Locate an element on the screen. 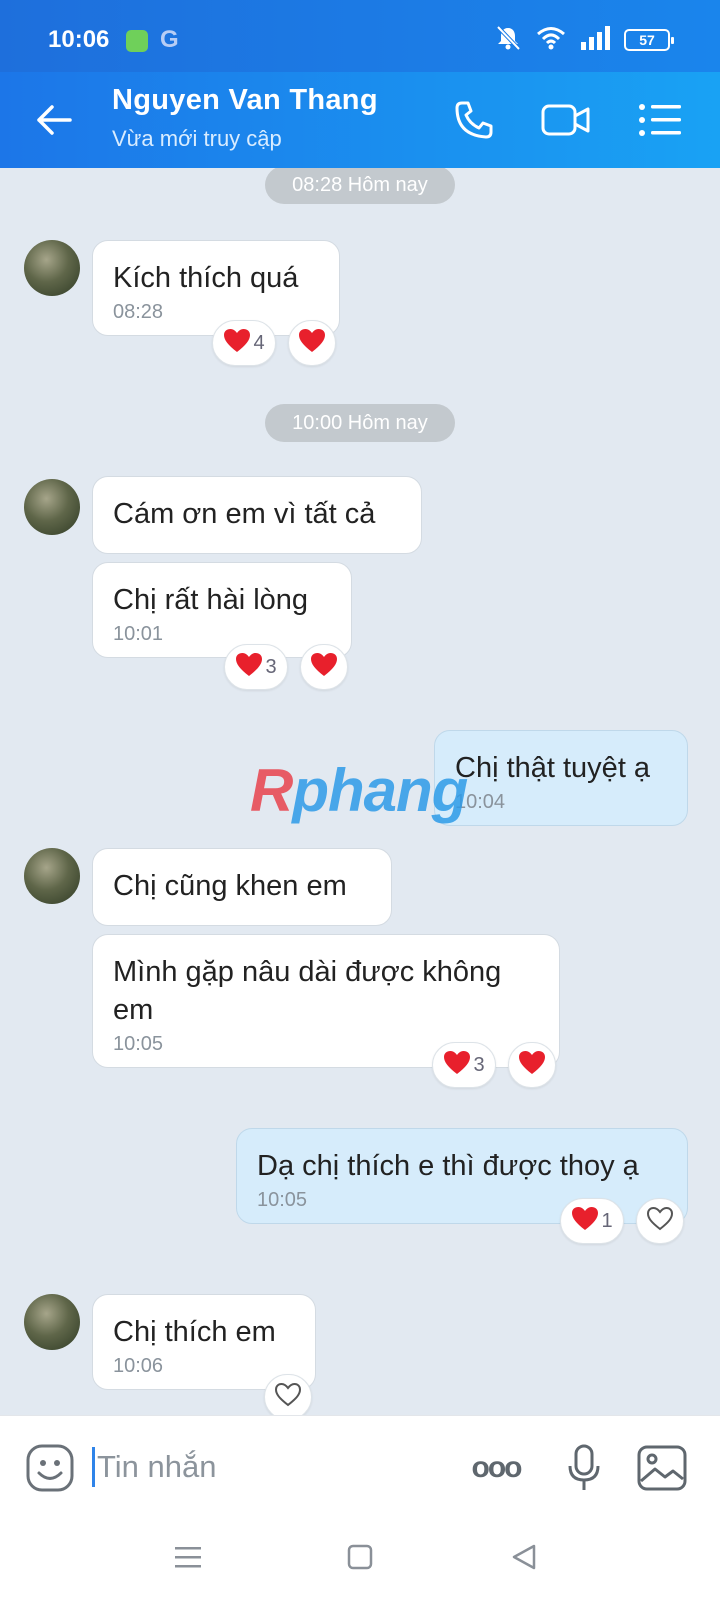 Image resolution: width=720 pixels, height=1600 pixels. contact-name: Nguyen Van Thang is located at coordinates (245, 100).